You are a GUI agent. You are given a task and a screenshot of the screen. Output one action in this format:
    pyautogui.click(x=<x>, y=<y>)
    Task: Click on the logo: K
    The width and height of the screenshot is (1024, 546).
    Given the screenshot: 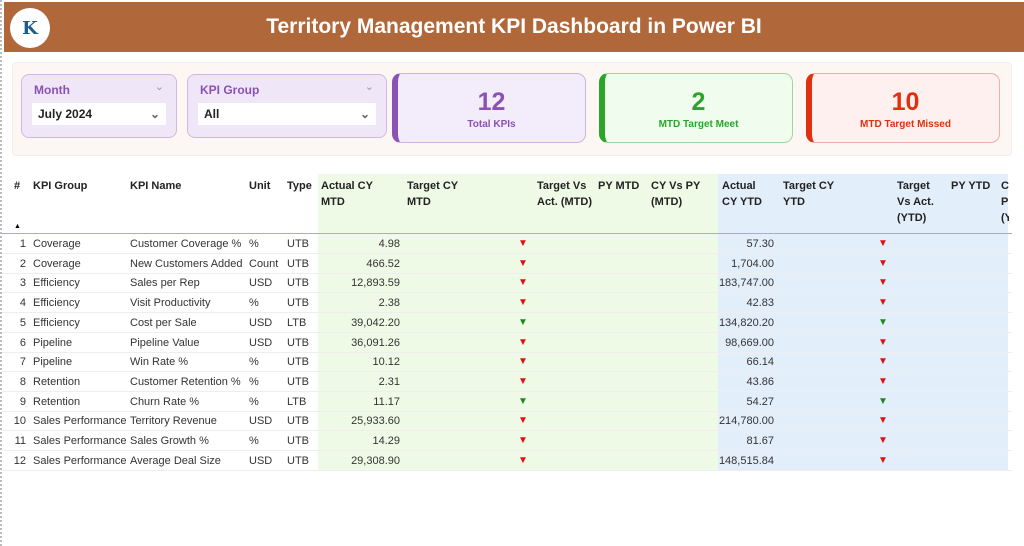 What is the action you would take?
    pyautogui.click(x=30, y=28)
    